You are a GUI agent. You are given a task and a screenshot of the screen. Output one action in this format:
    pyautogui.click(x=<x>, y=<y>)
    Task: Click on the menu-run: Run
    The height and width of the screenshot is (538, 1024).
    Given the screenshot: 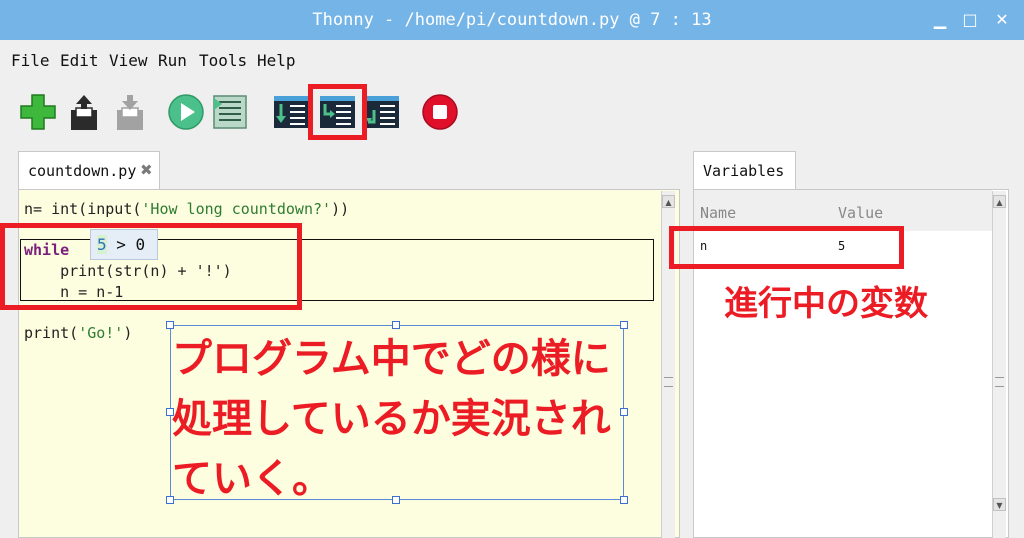 What is the action you would take?
    pyautogui.click(x=172, y=60)
    